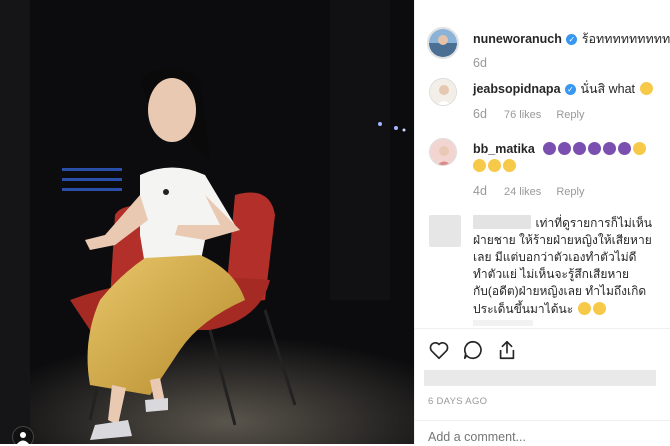 This screenshot has height=446, width=670. Describe the element at coordinates (480, 191) in the screenshot. I see `comment-time: 4d` at that location.